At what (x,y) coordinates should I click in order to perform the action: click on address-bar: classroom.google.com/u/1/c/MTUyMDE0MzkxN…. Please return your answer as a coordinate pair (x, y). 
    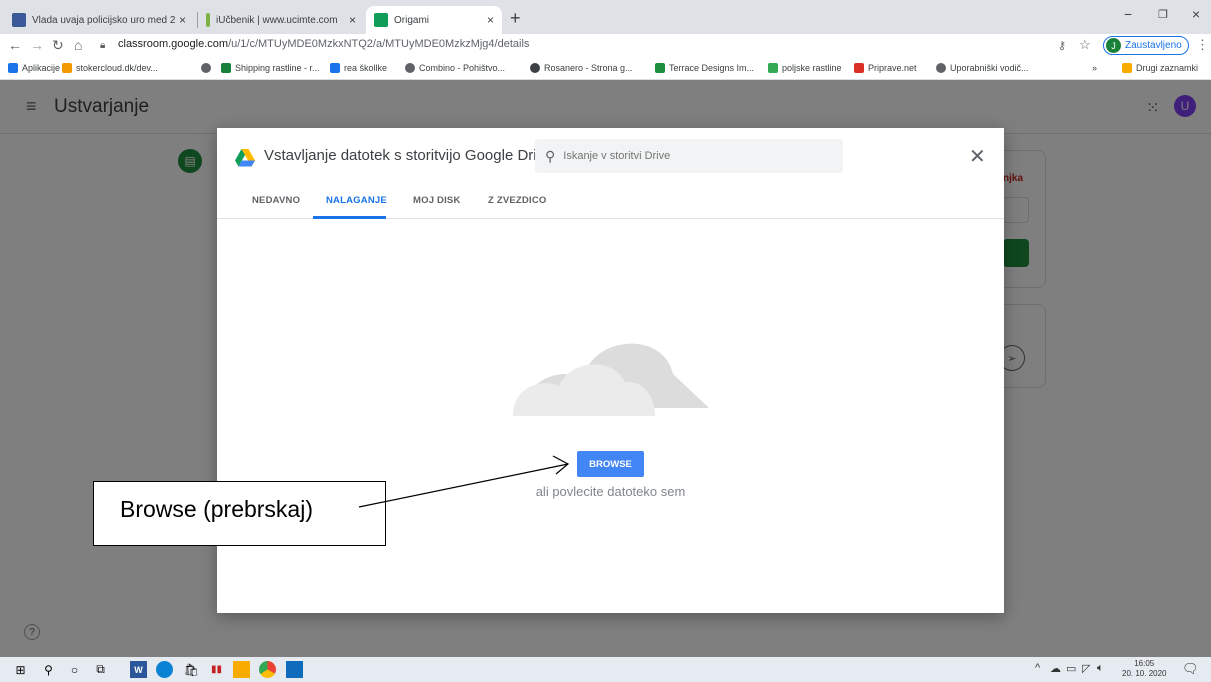
    Looking at the image, I should click on (323, 44).